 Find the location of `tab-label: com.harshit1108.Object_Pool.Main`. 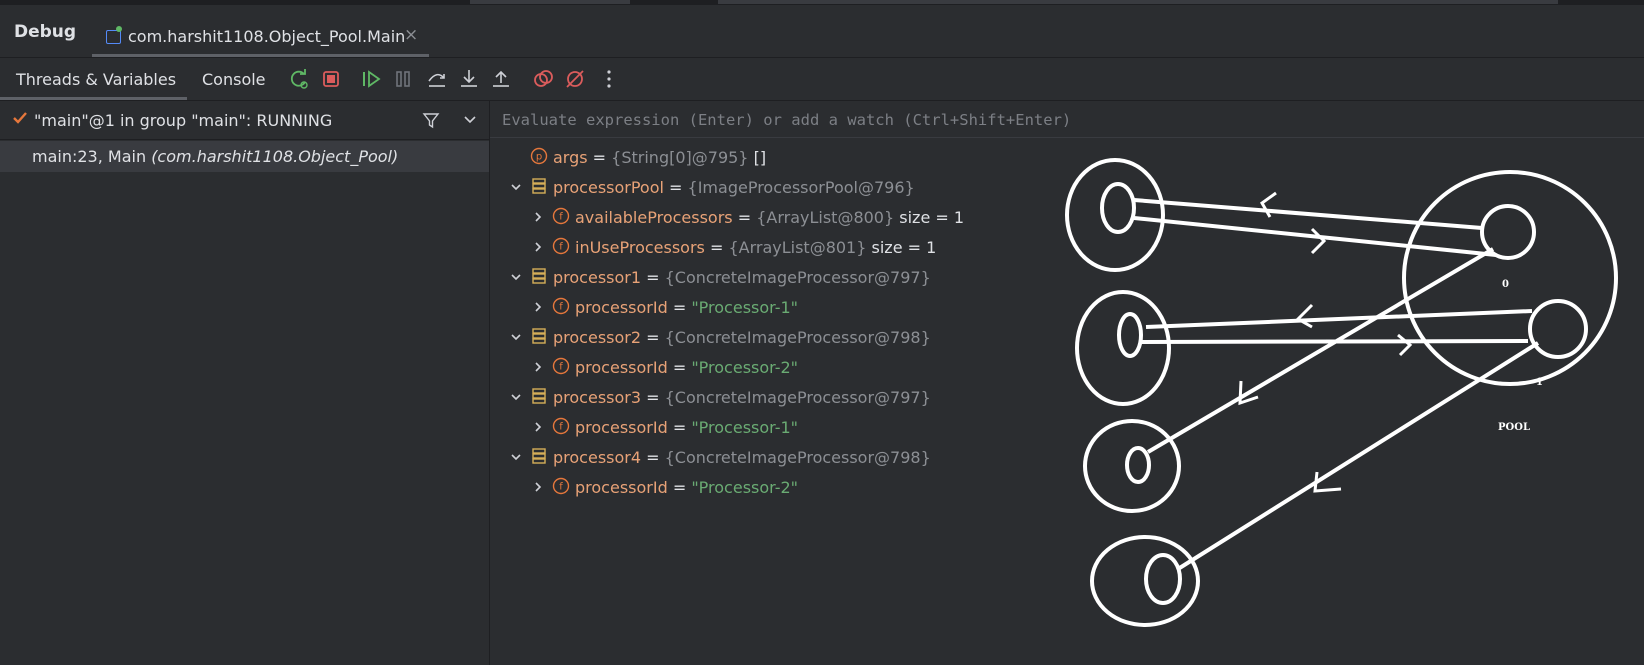

tab-label: com.harshit1108.Object_Pool.Main is located at coordinates (267, 36).